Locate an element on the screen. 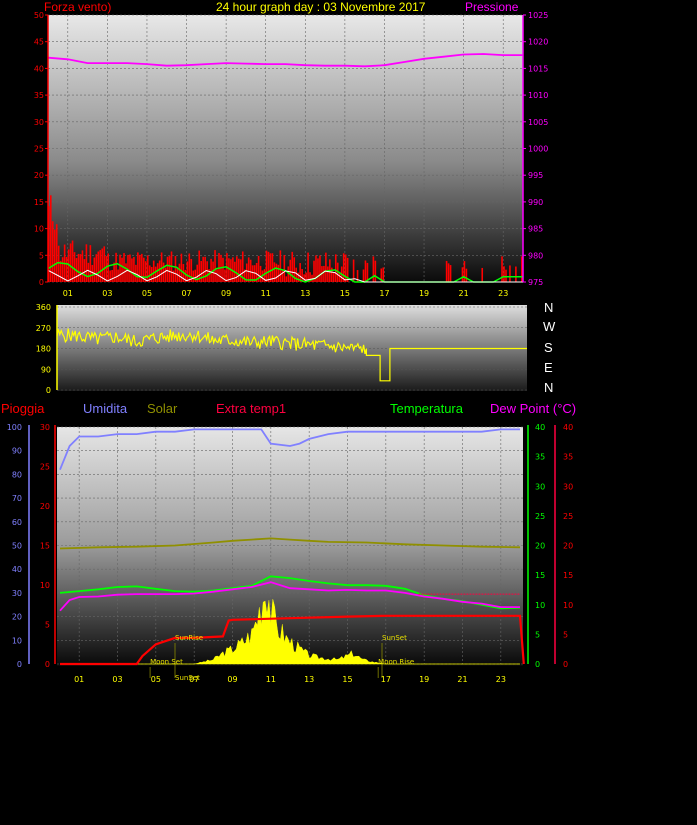  sunrise-marker: SunRise is located at coordinates (189, 638).